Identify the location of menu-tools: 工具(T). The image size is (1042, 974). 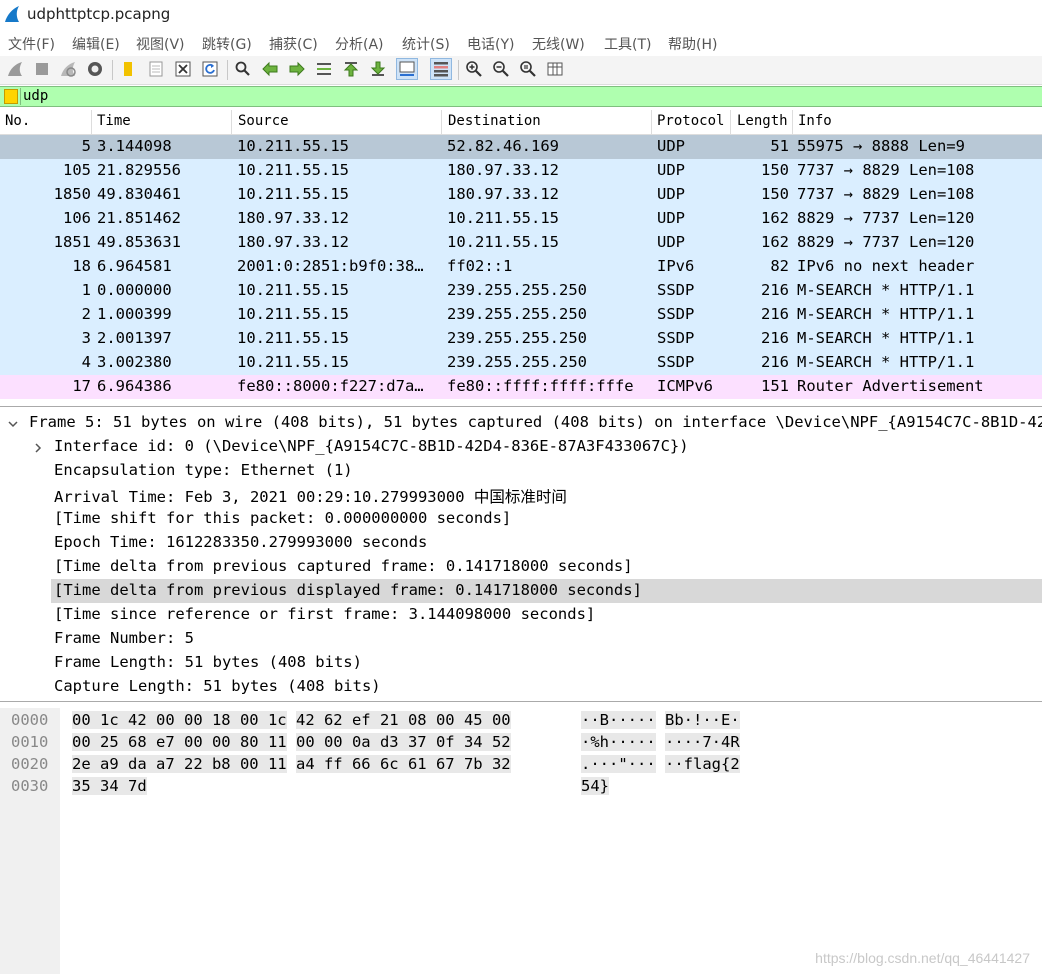
(627, 44).